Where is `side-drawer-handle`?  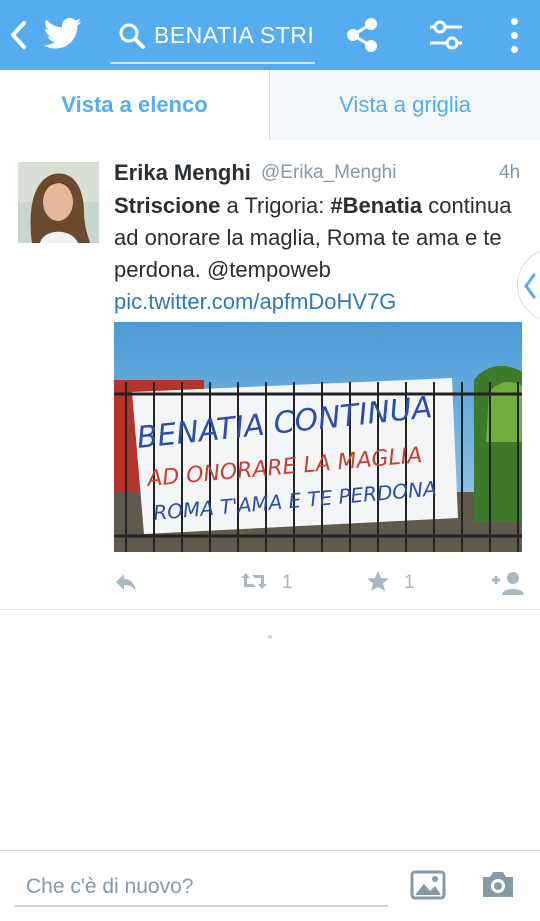
side-drawer-handle is located at coordinates (528, 285).